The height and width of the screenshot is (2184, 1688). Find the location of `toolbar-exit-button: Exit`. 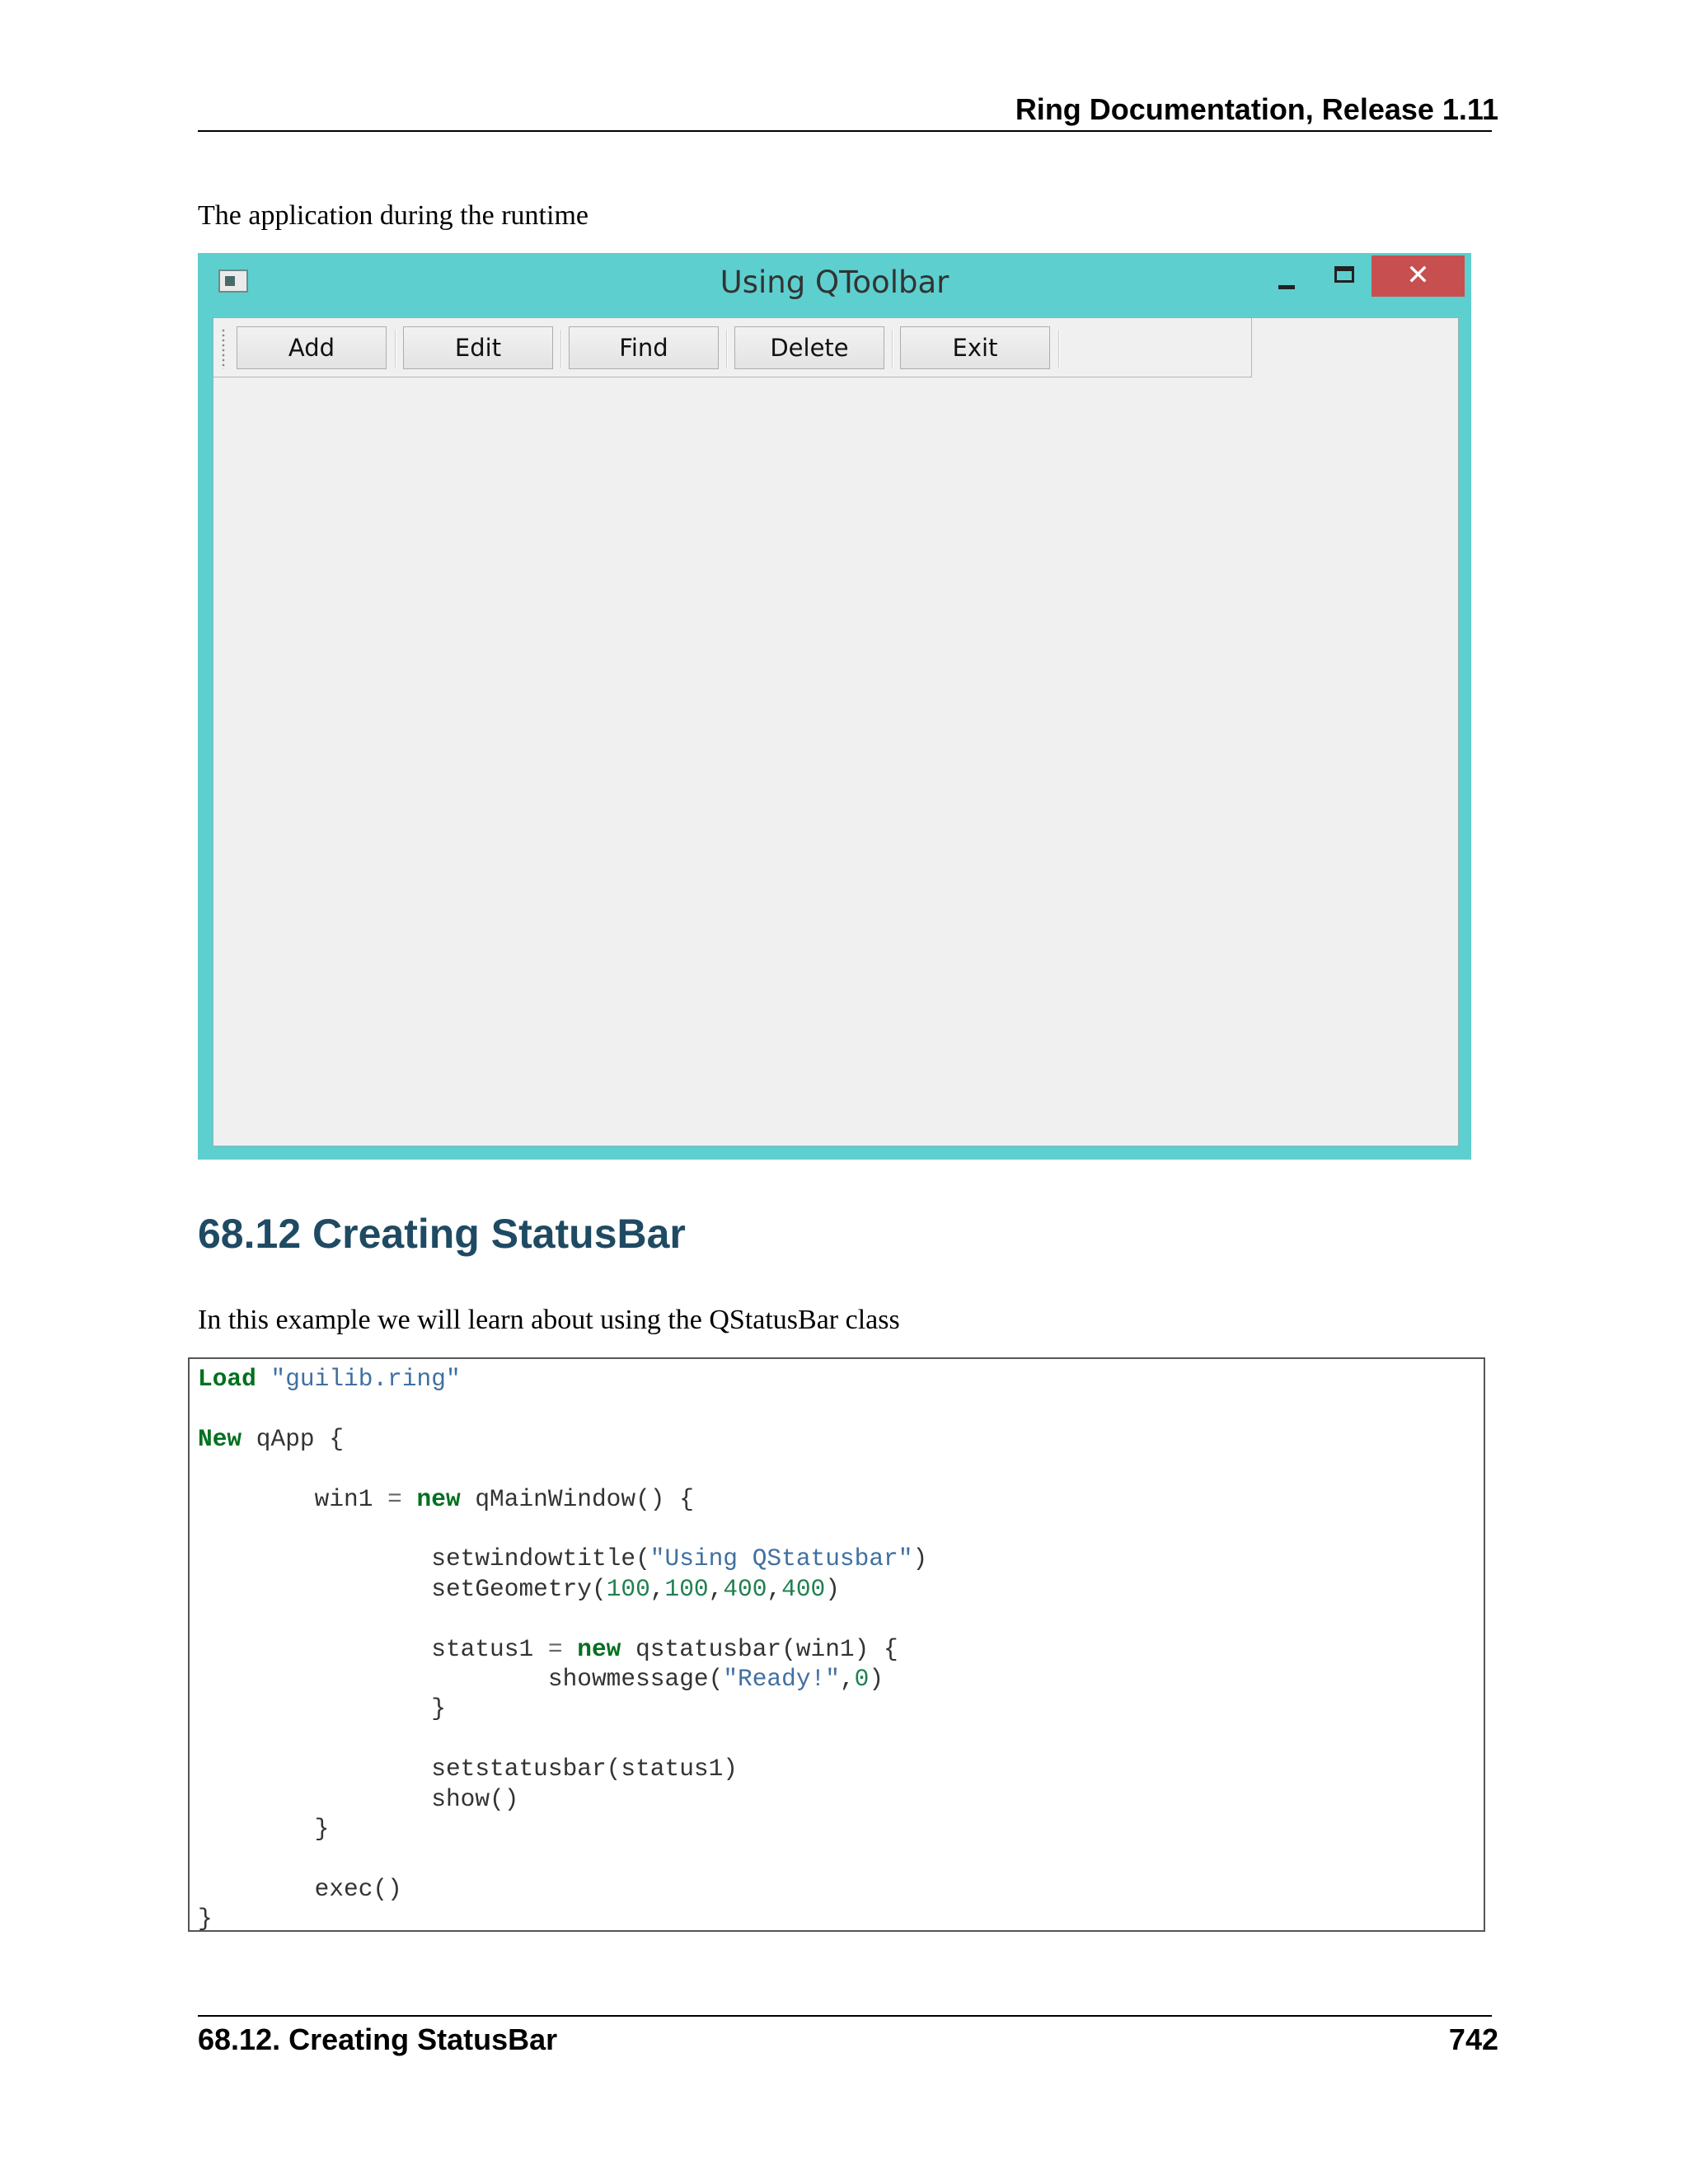

toolbar-exit-button: Exit is located at coordinates (975, 347).